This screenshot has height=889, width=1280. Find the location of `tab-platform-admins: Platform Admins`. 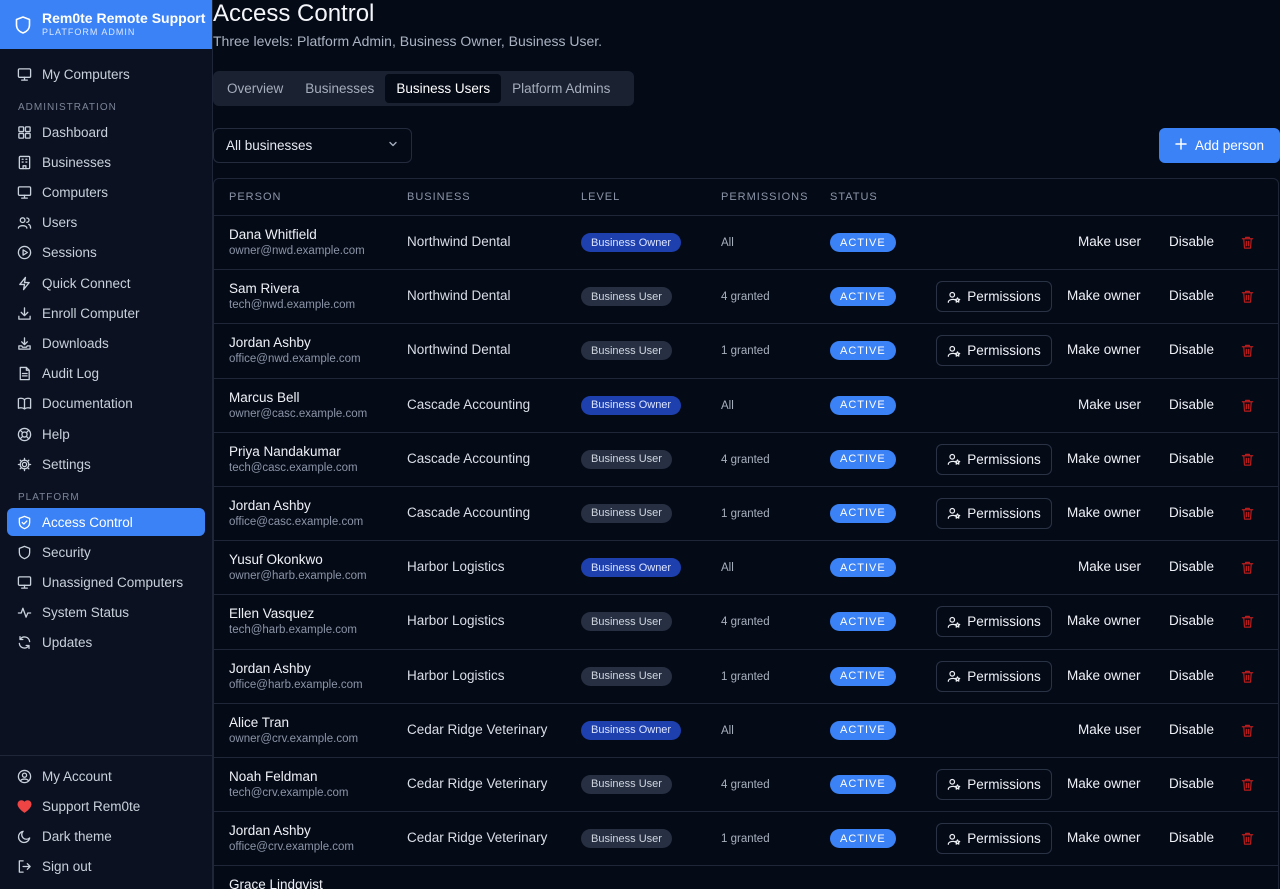

tab-platform-admins: Platform Admins is located at coordinates (561, 88).